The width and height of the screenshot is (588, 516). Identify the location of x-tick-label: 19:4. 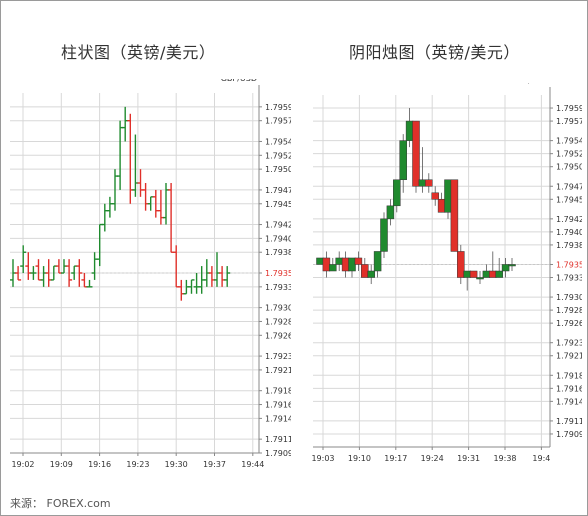
(541, 458).